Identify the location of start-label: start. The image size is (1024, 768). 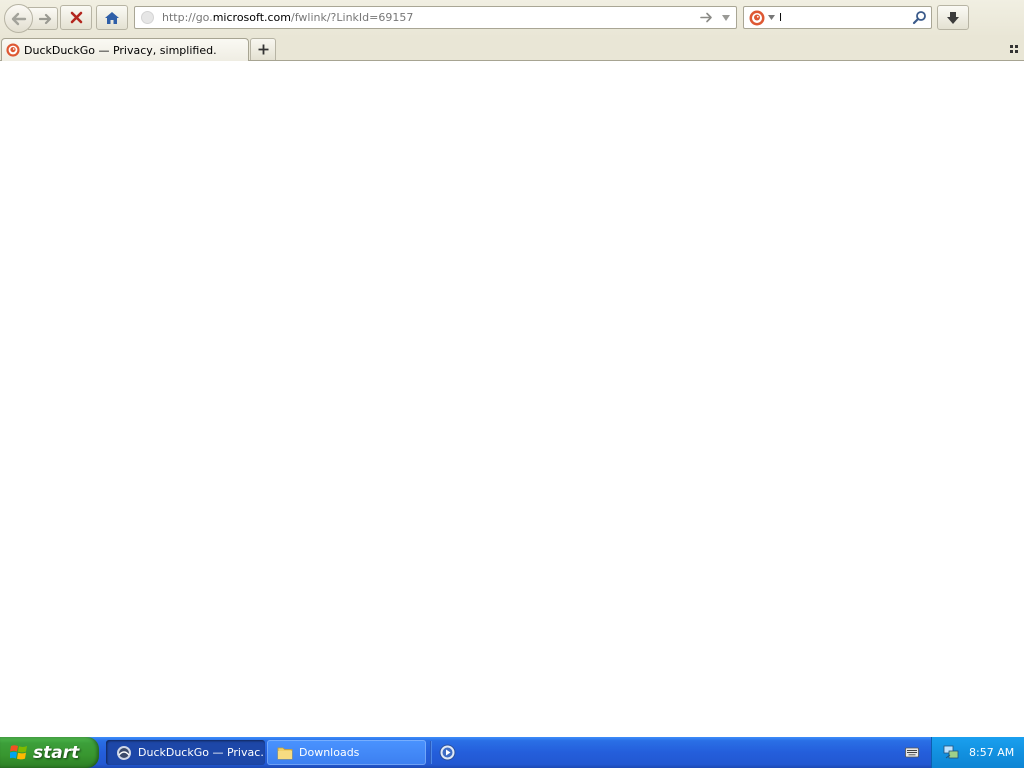
(56, 752).